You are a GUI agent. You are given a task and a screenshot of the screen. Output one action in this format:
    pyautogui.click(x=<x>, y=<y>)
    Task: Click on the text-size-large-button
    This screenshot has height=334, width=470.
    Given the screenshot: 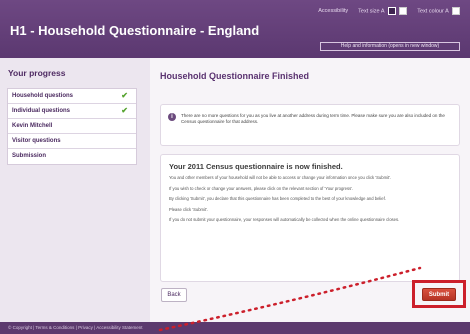 What is the action you would take?
    pyautogui.click(x=403, y=11)
    